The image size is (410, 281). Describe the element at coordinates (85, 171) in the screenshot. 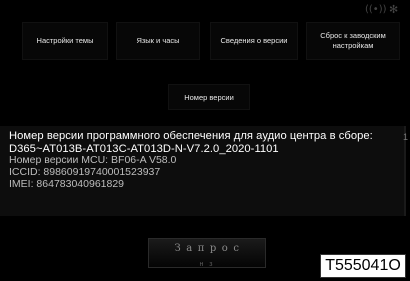

I see `iccid: ICCID: 89860919740001523937` at that location.